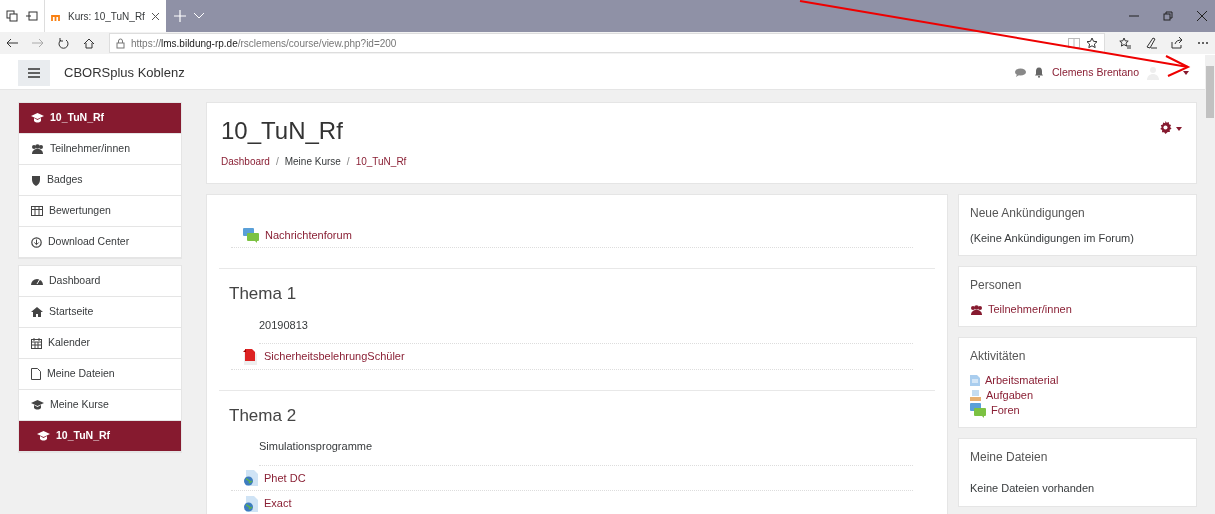  What do you see at coordinates (316, 447) in the screenshot?
I see `section-summary: Simulationsprogramme` at bounding box center [316, 447].